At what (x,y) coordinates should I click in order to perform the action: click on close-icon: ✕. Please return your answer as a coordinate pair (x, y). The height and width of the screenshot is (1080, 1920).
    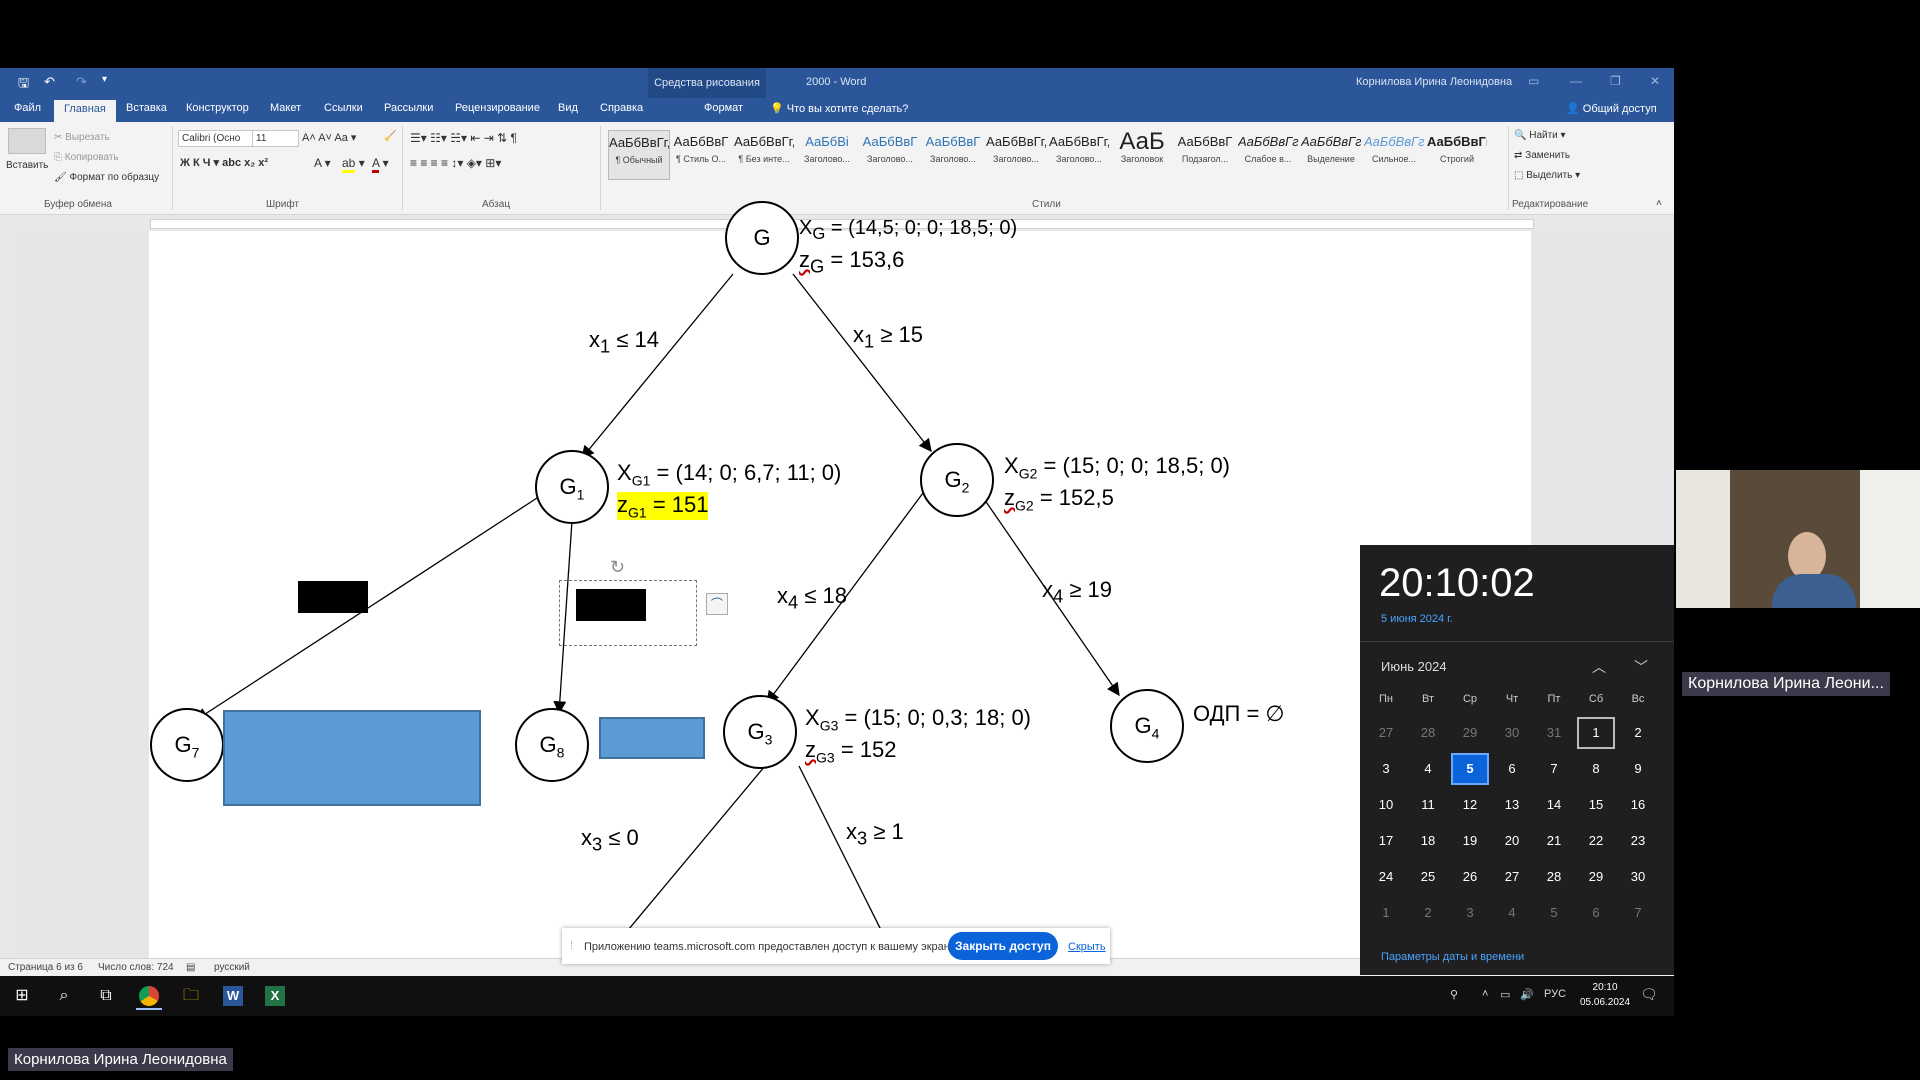
    Looking at the image, I should click on (1655, 81).